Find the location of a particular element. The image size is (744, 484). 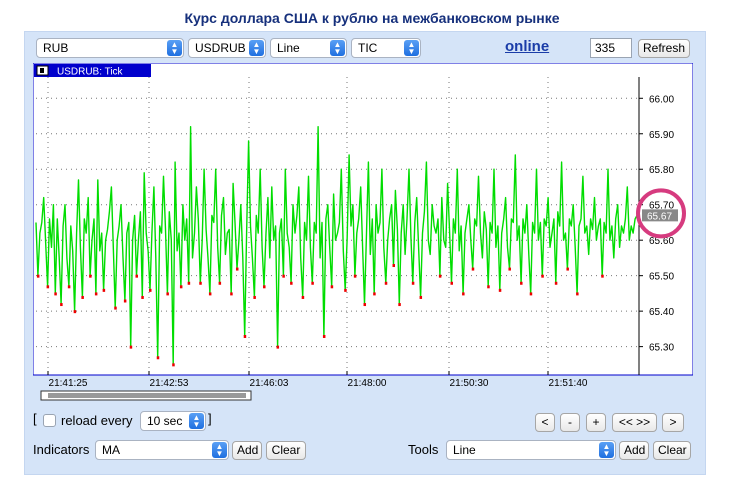

chart-type-select: Line ▲ ▼ is located at coordinates (308, 48).